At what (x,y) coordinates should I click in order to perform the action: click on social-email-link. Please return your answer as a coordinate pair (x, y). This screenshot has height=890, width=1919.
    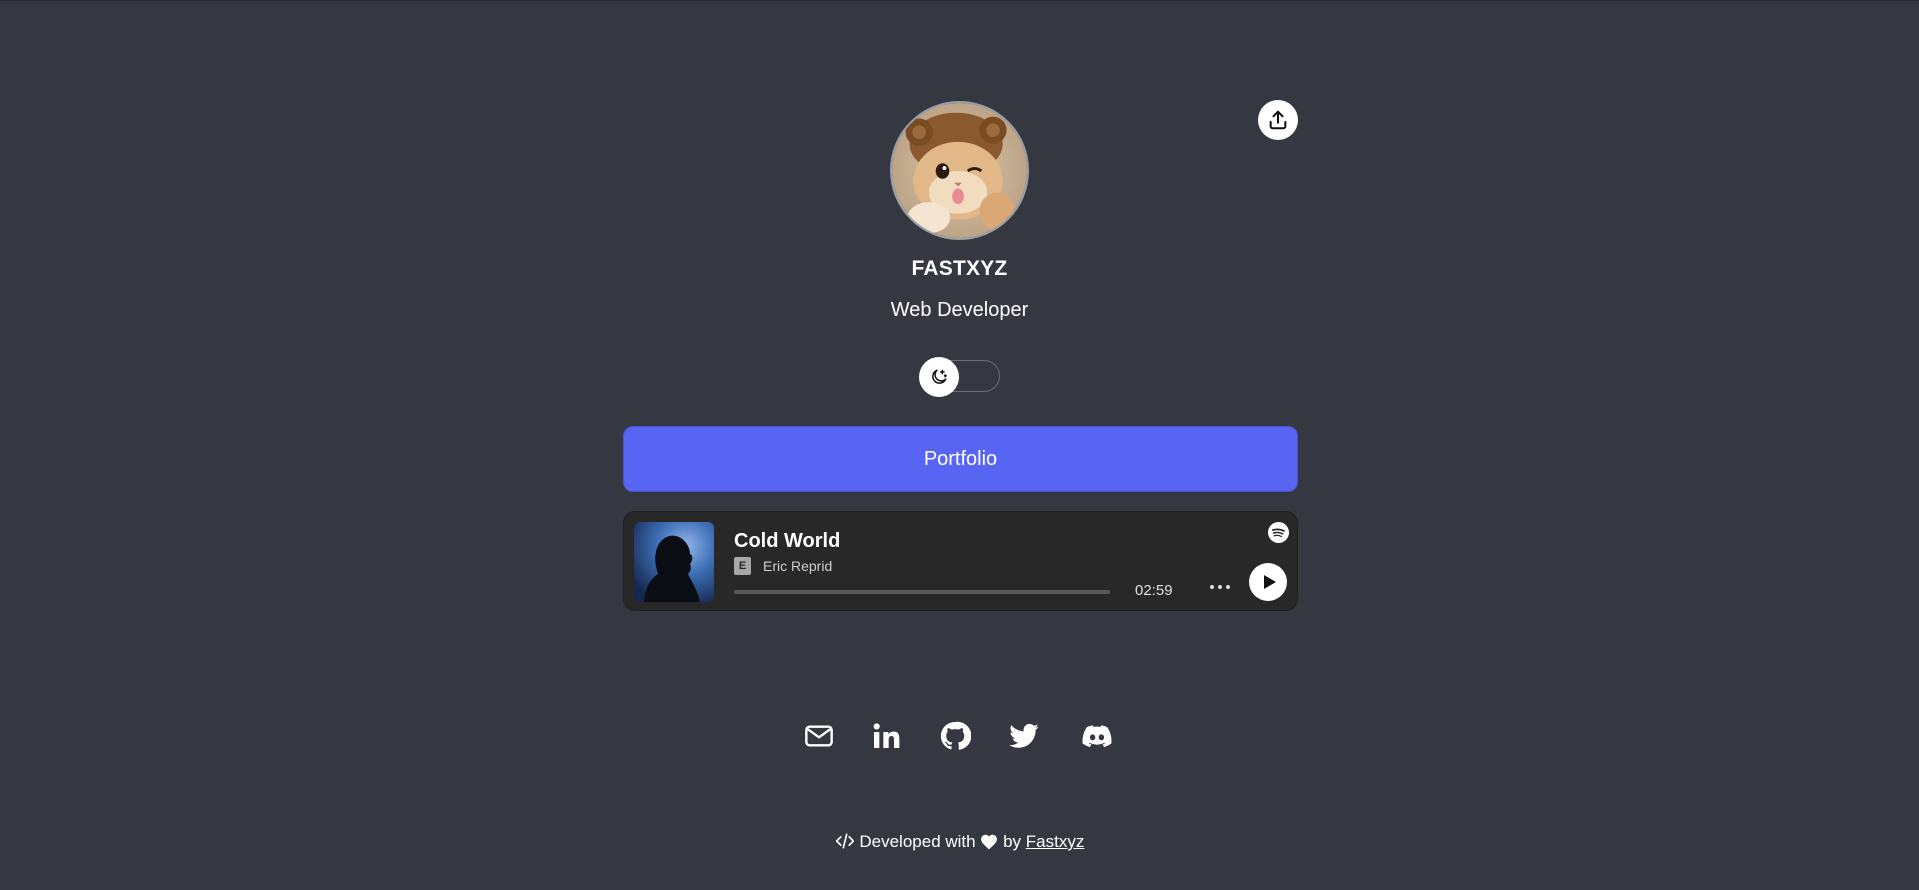
    Looking at the image, I should click on (819, 736).